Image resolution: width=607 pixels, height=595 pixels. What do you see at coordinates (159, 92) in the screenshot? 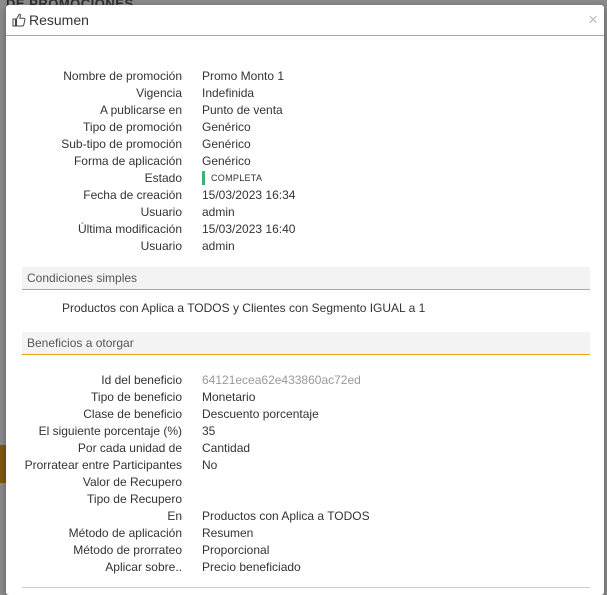
I see `summary-key: Vigencia` at bounding box center [159, 92].